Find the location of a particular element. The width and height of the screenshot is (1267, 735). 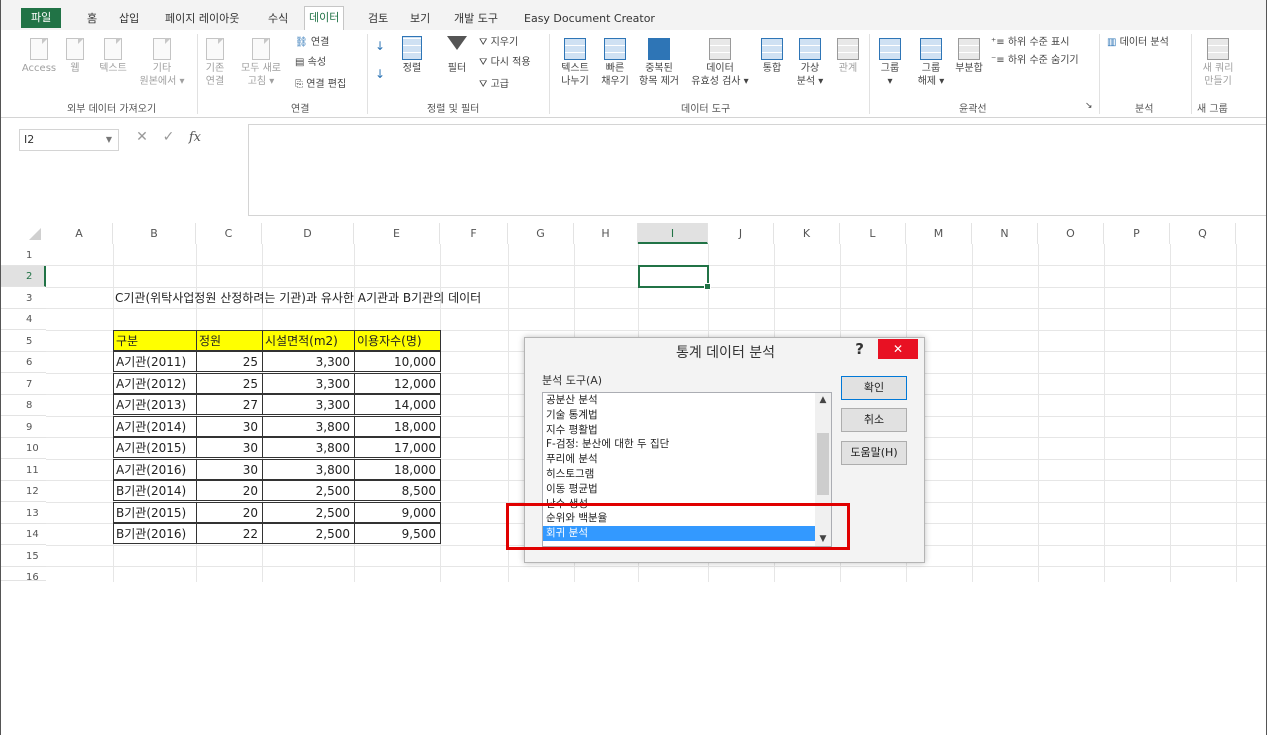

other-sources-button: 기타 원본에서 ▾ is located at coordinates (162, 63).